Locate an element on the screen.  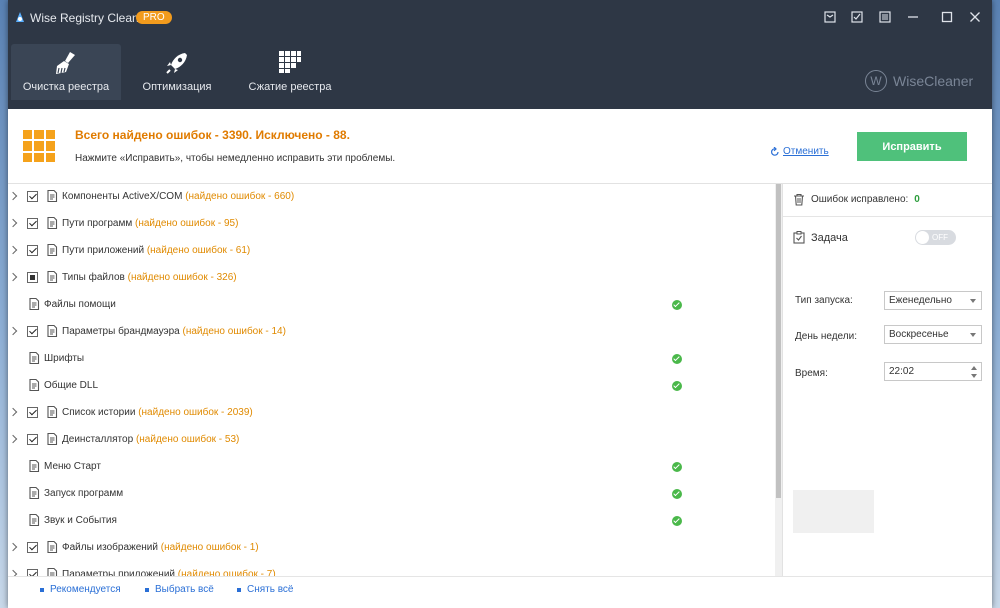
item-name: Запуск программ is located at coordinates (84, 493).